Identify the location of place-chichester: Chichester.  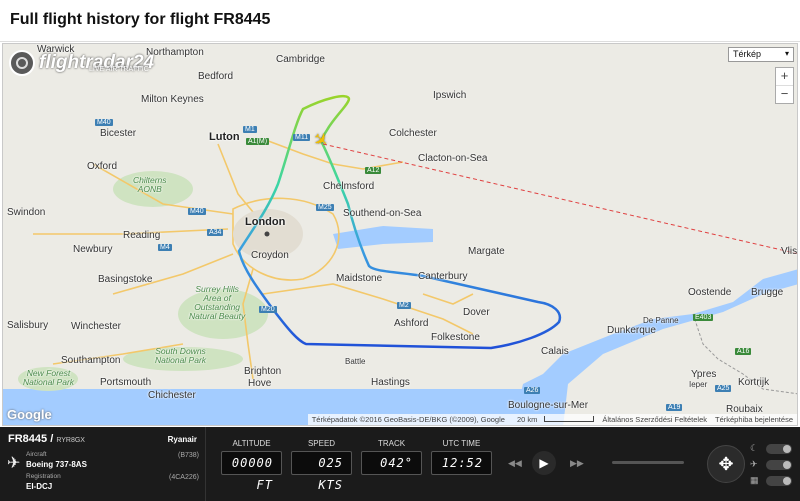
(172, 395).